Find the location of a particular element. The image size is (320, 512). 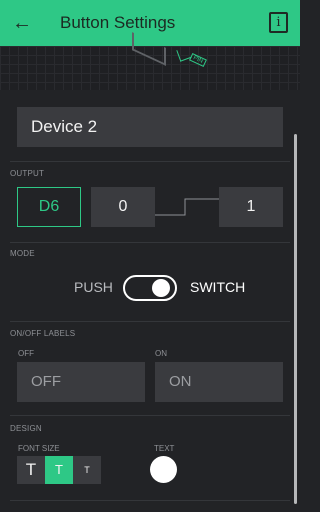

output-low-field: 0 is located at coordinates (123, 207).